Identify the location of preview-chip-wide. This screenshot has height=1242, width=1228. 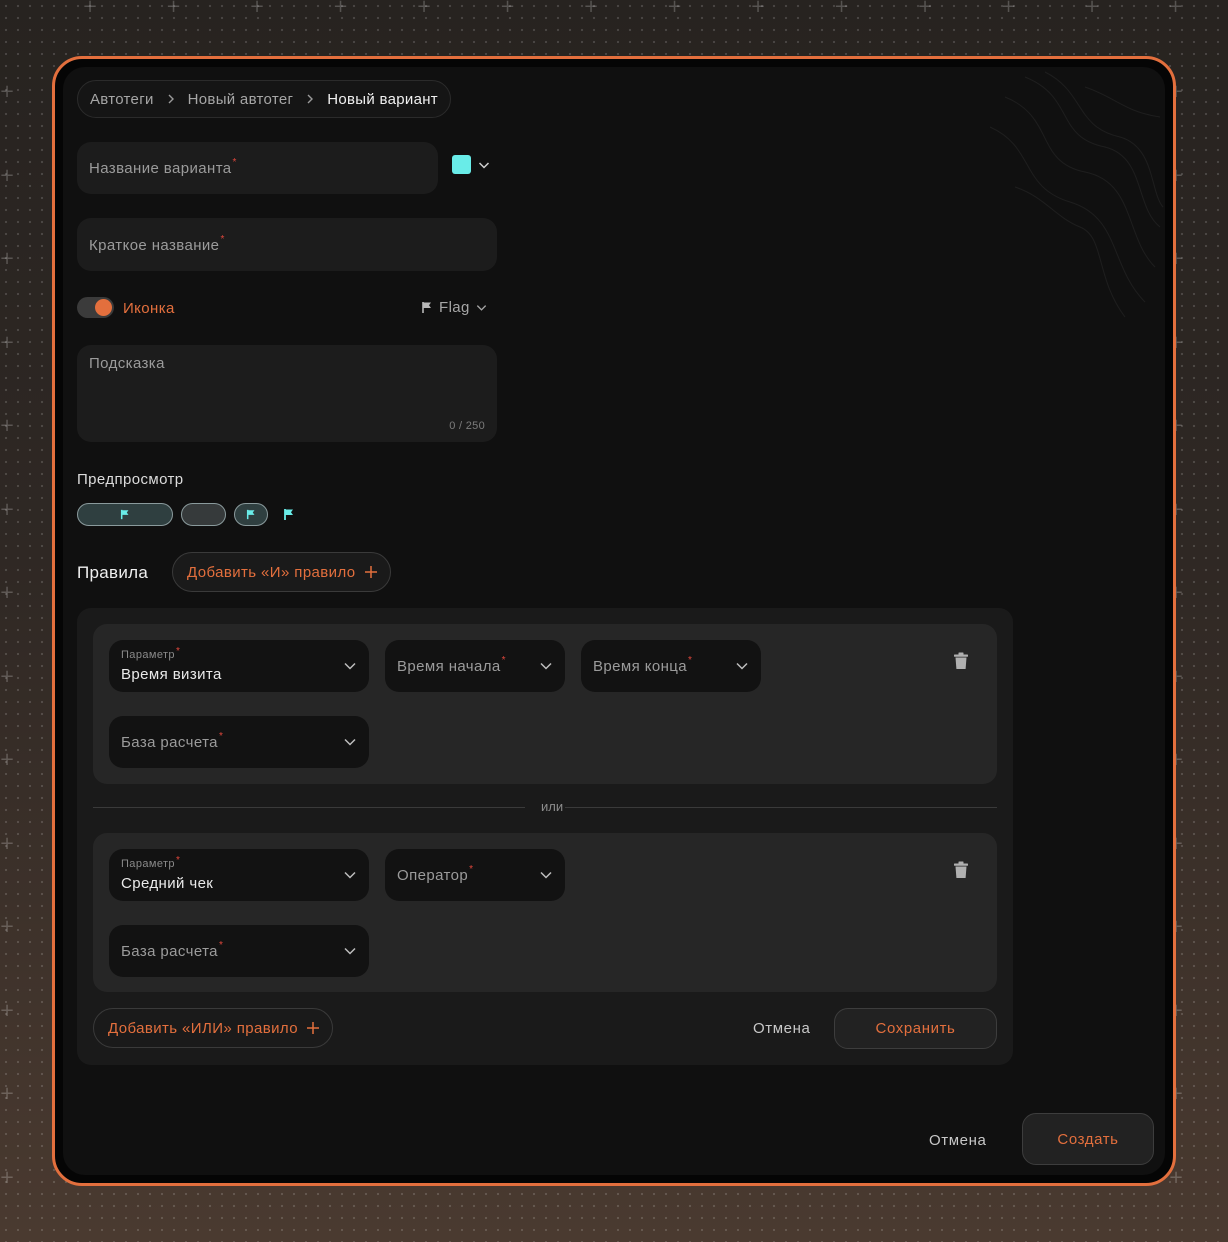
(125, 514).